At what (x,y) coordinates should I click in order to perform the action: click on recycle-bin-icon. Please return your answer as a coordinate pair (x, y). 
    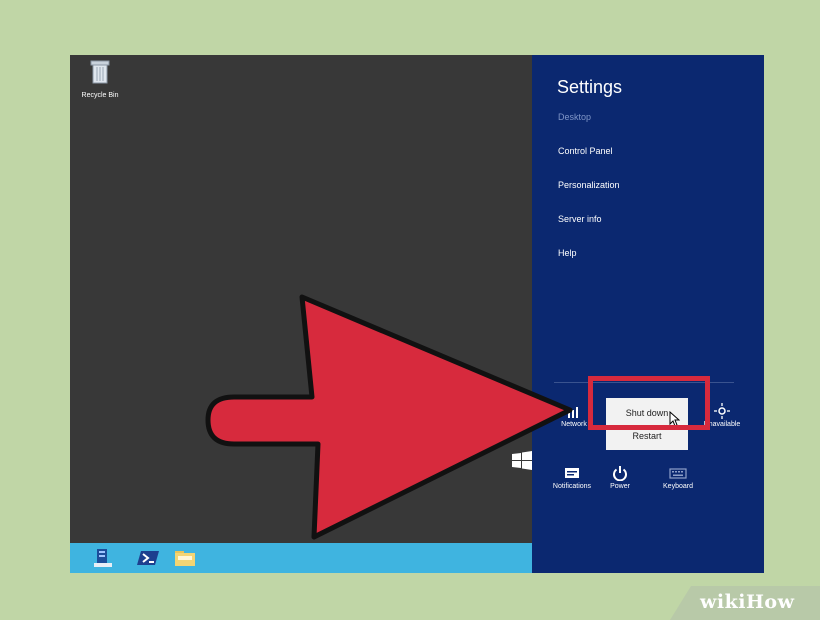
    Looking at the image, I should click on (100, 72).